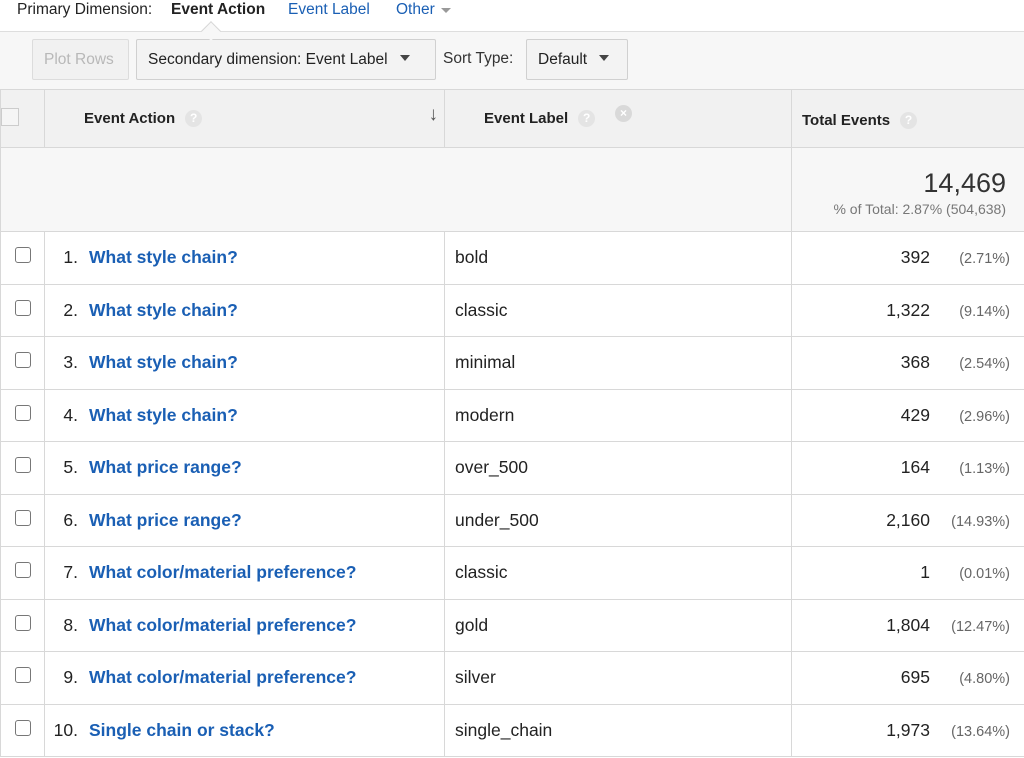 This screenshot has height=758, width=1024. I want to click on row-number: 9., so click(70, 677).